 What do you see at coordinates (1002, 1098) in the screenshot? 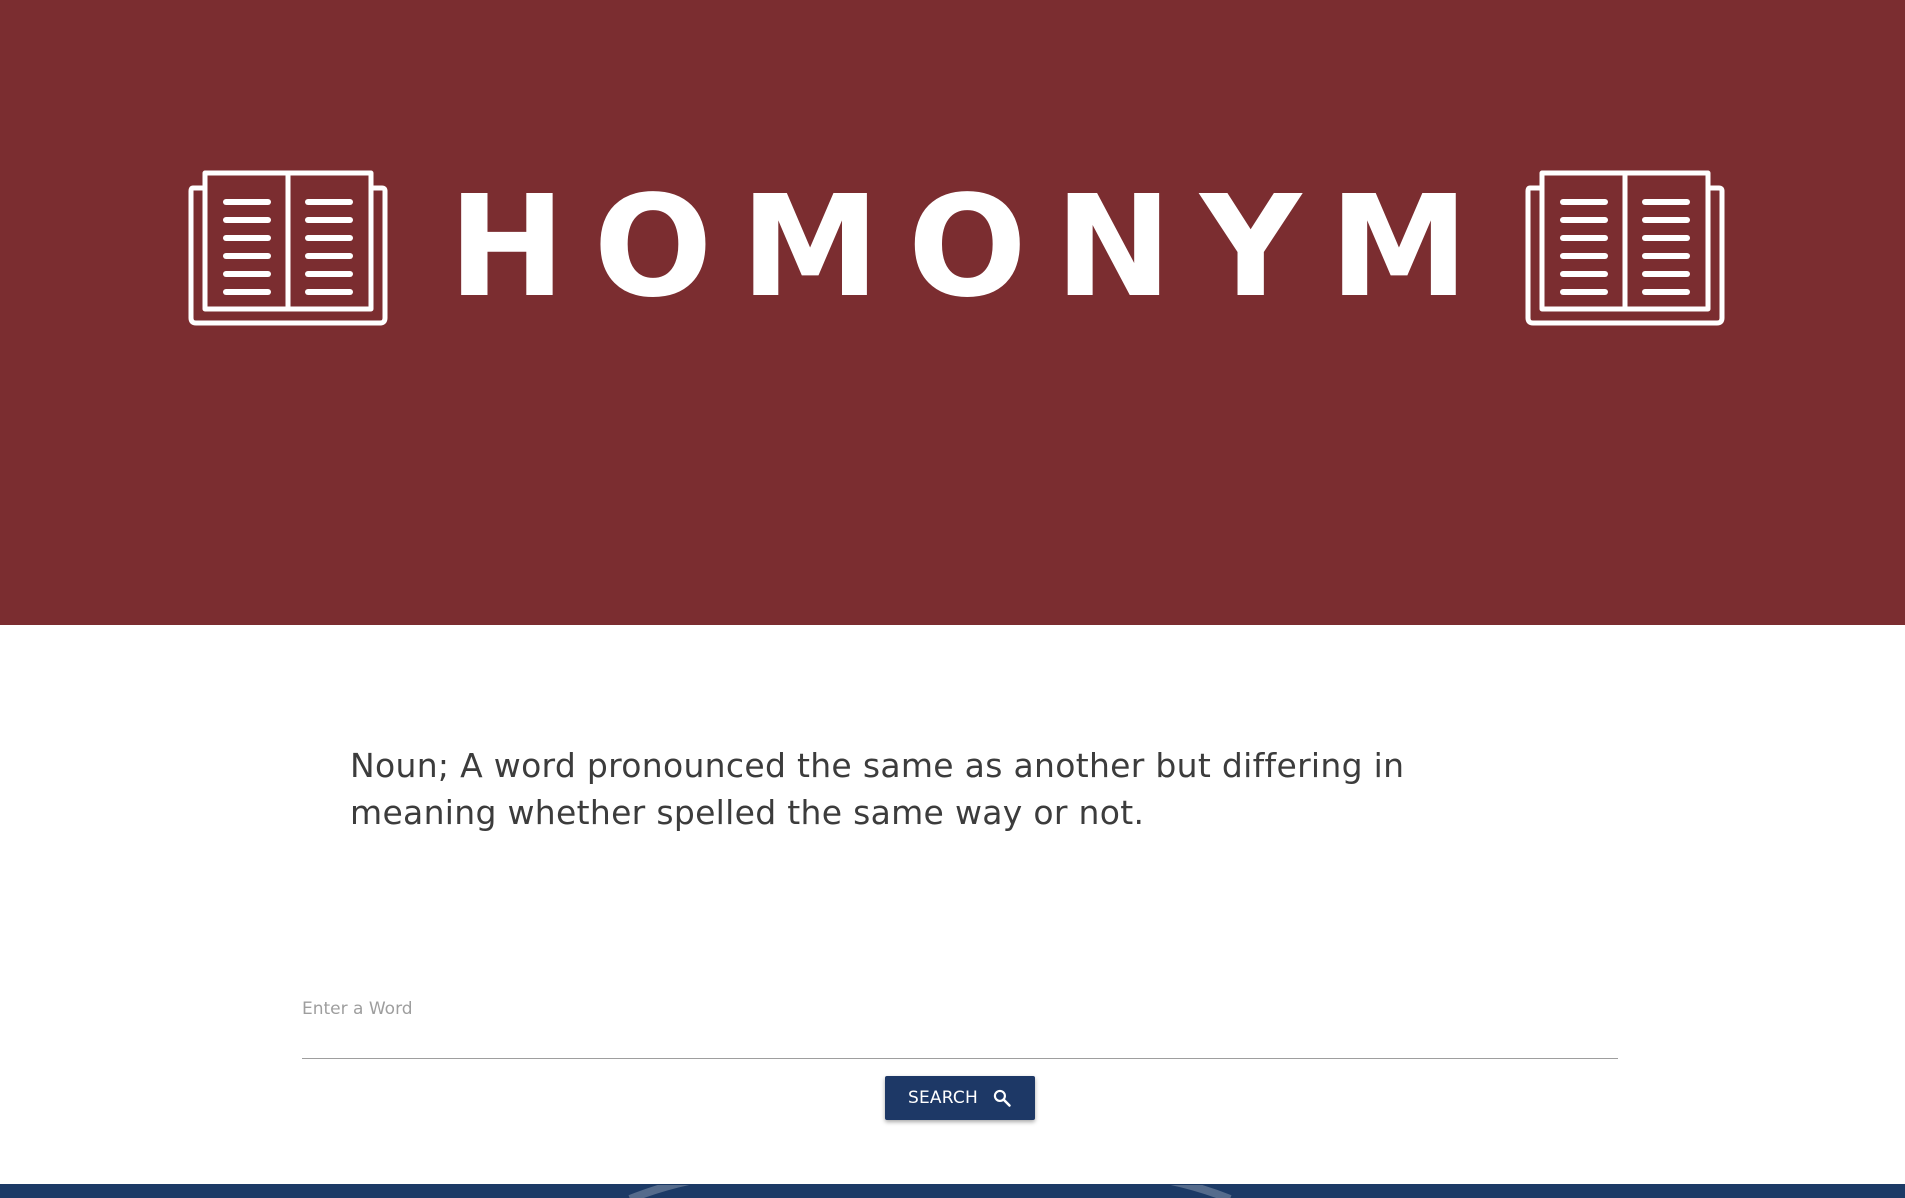
I see `search-icon` at bounding box center [1002, 1098].